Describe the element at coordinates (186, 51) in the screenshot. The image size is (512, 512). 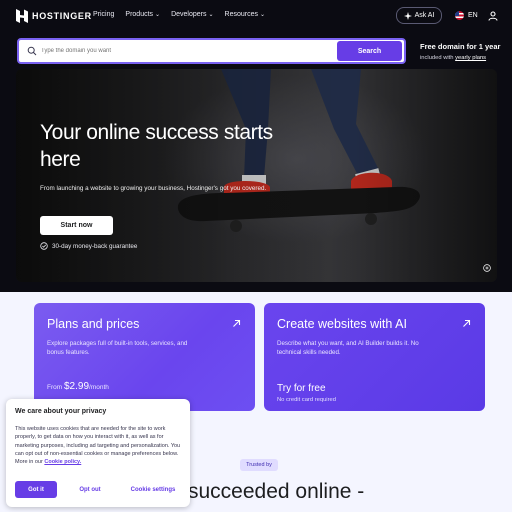
I see `domain-search-input` at that location.